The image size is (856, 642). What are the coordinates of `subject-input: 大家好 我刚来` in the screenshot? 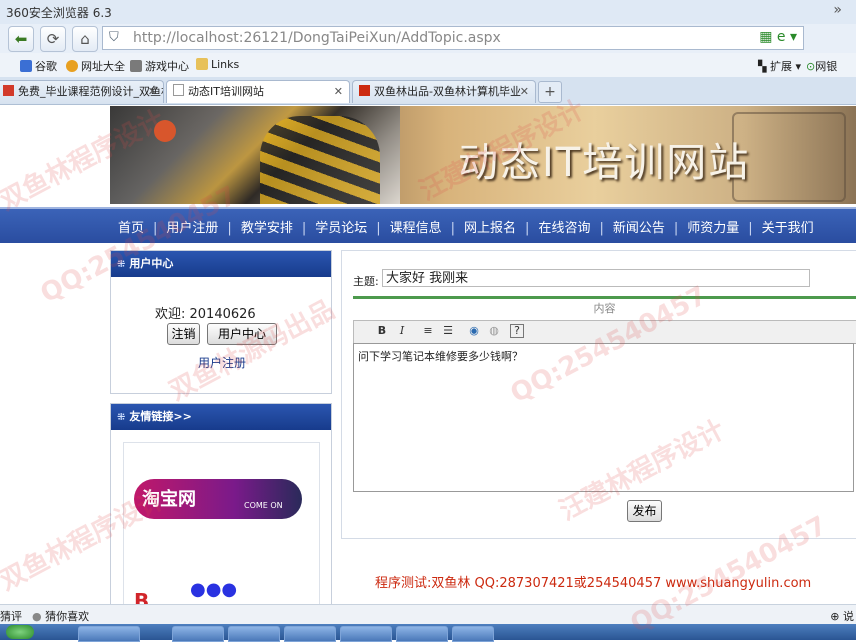 It's located at (596, 278).